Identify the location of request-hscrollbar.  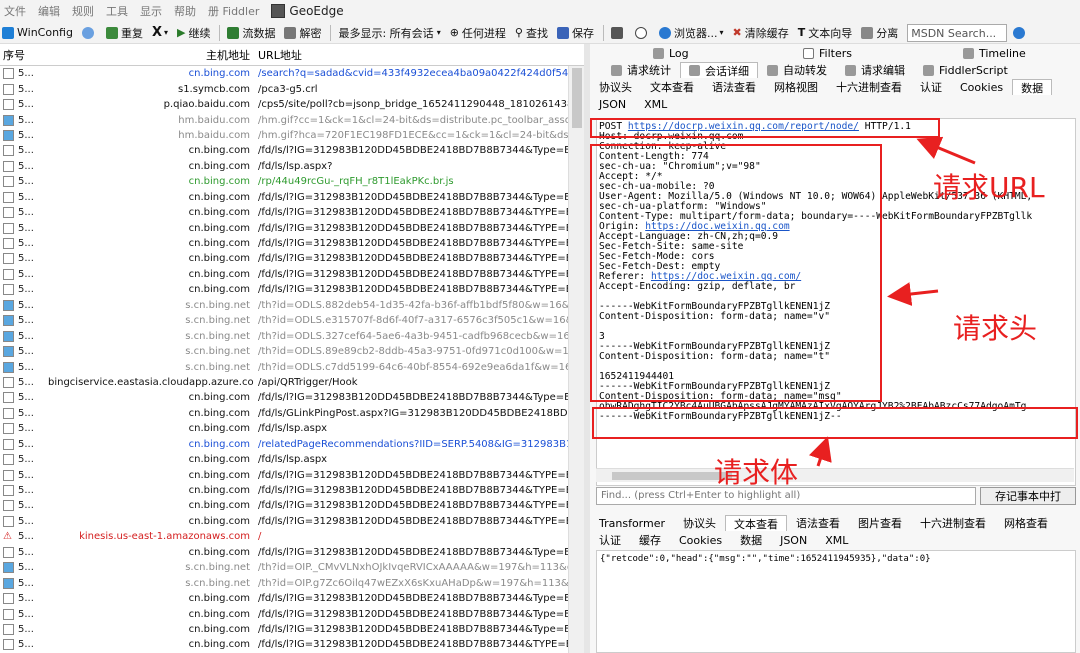
(835, 475).